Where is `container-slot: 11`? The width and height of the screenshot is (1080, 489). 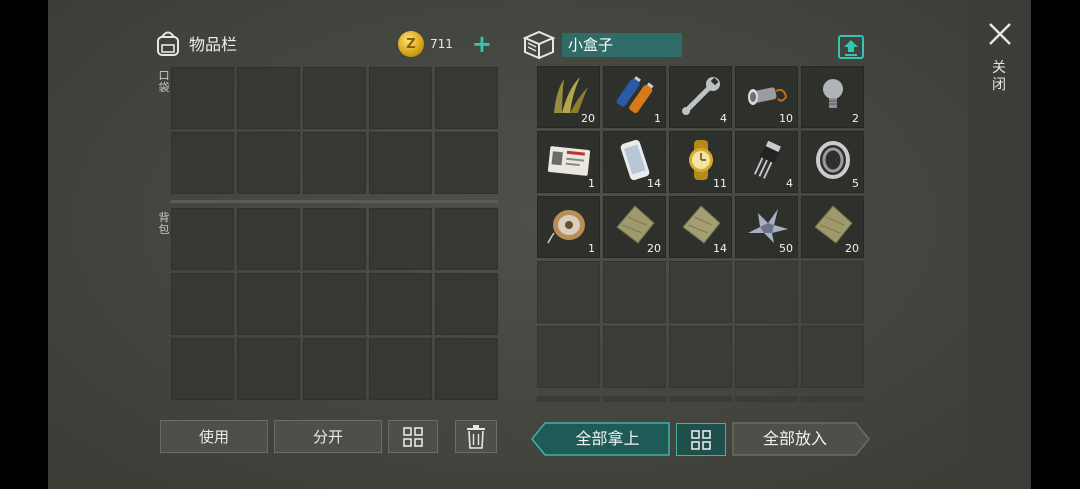 container-slot: 11 is located at coordinates (700, 162).